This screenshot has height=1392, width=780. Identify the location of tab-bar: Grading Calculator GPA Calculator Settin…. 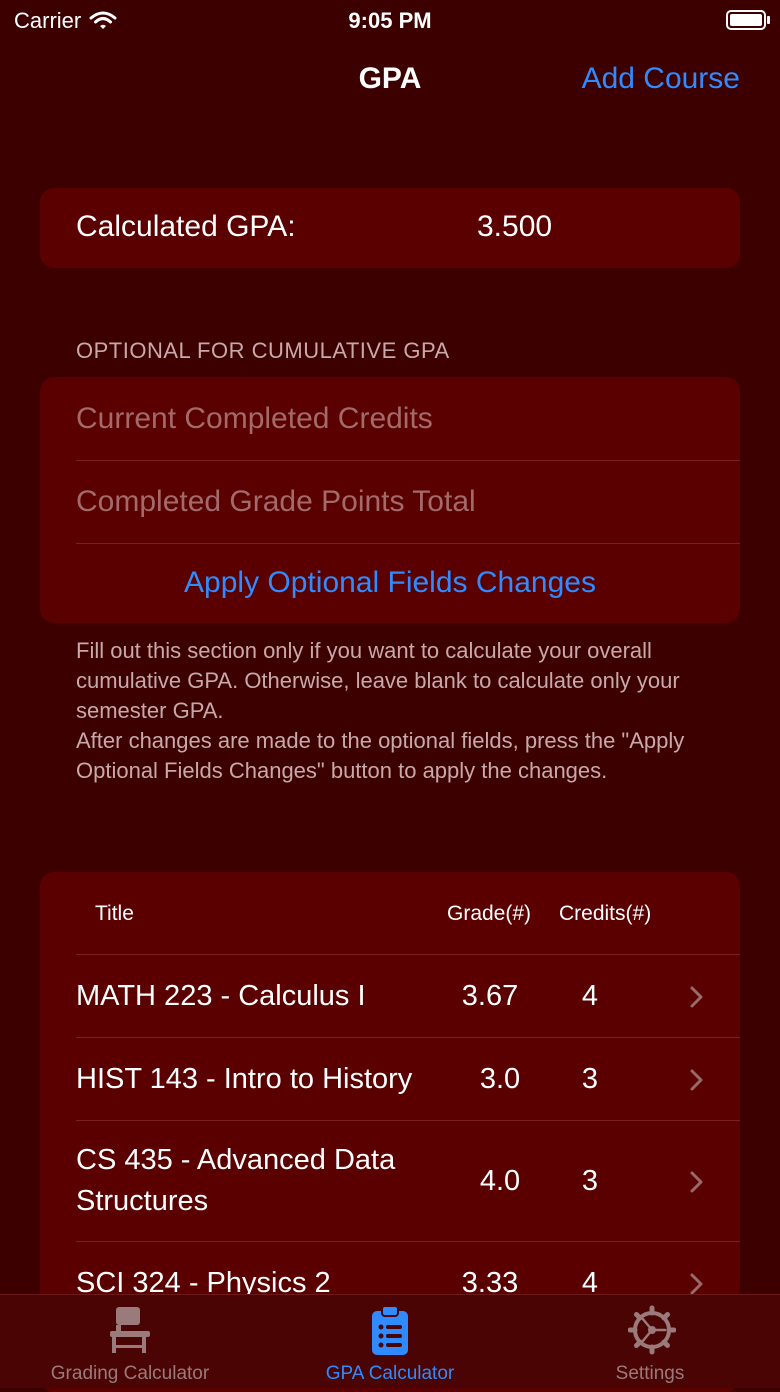
(390, 1341).